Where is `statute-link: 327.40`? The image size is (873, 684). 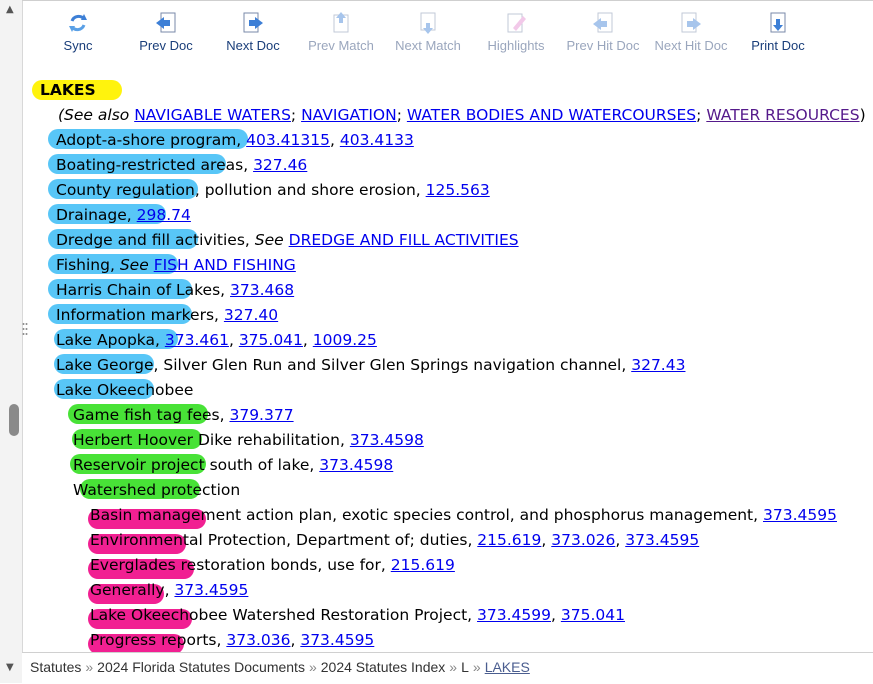
statute-link: 327.40 is located at coordinates (251, 315).